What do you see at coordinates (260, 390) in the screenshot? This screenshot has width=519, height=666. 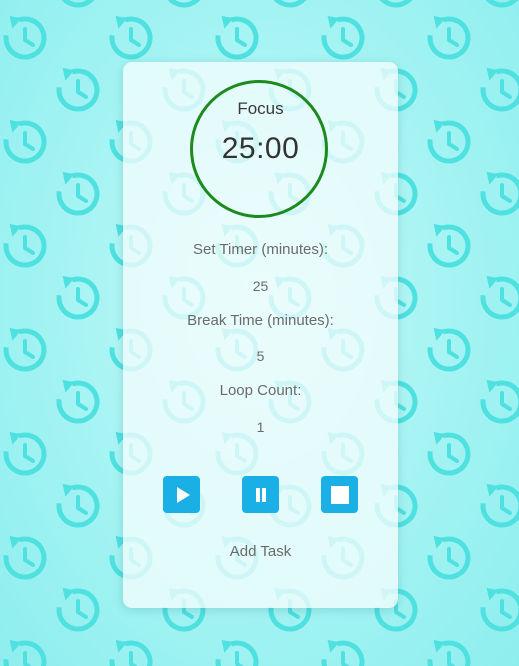 I see `loop-count-label: Loop Count:` at bounding box center [260, 390].